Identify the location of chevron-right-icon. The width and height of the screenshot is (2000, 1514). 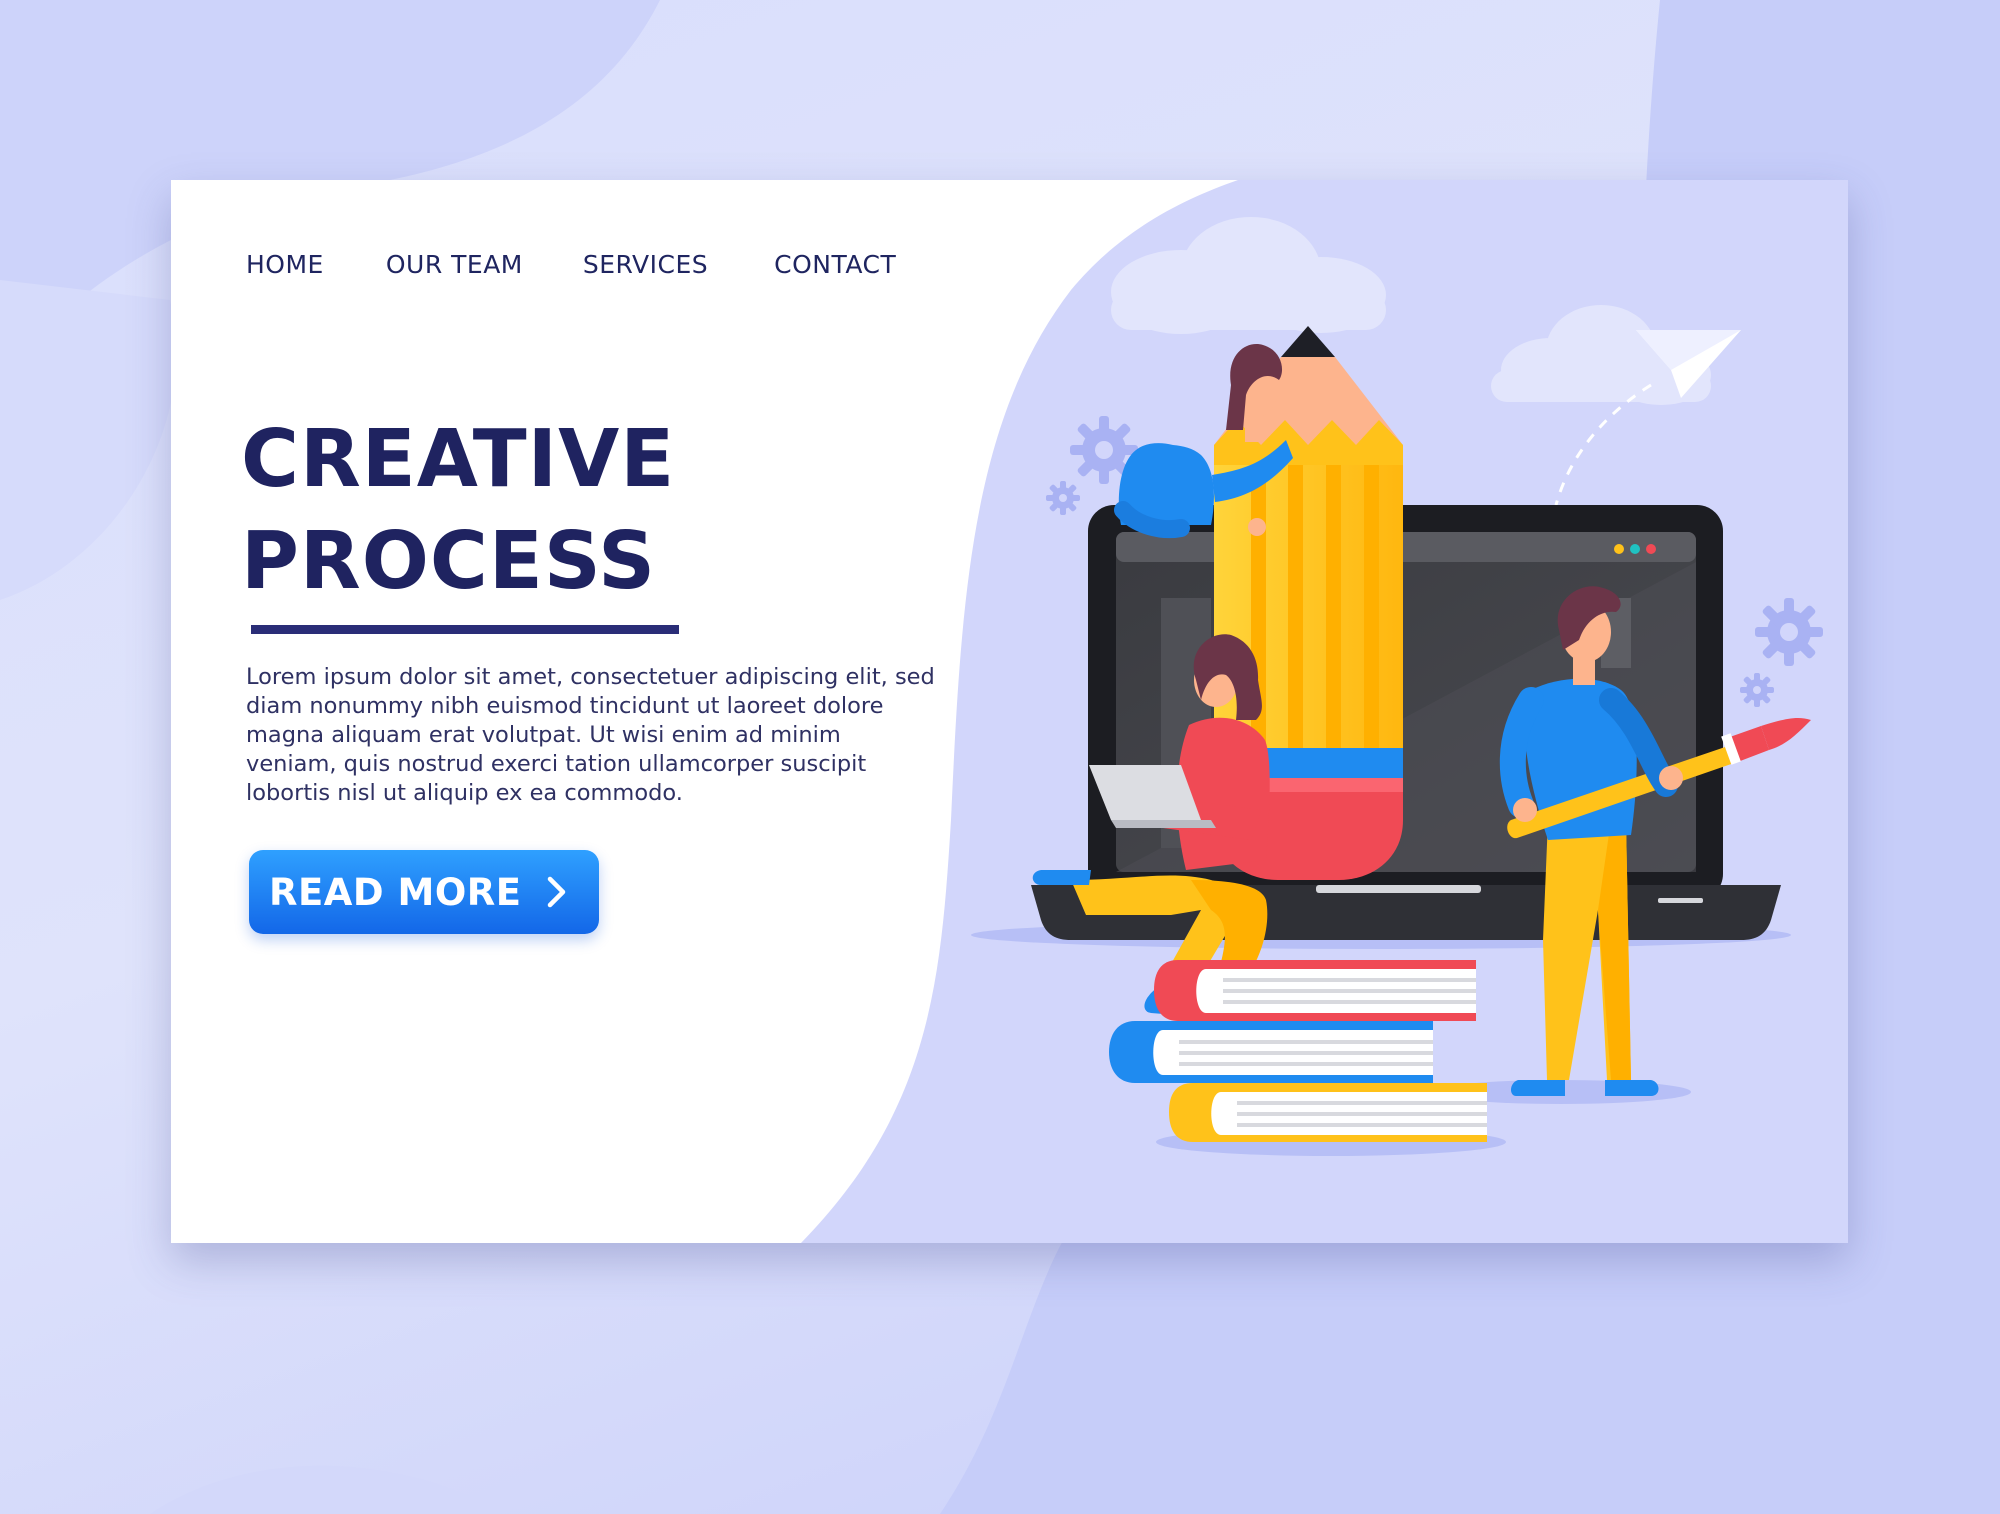
(556, 892).